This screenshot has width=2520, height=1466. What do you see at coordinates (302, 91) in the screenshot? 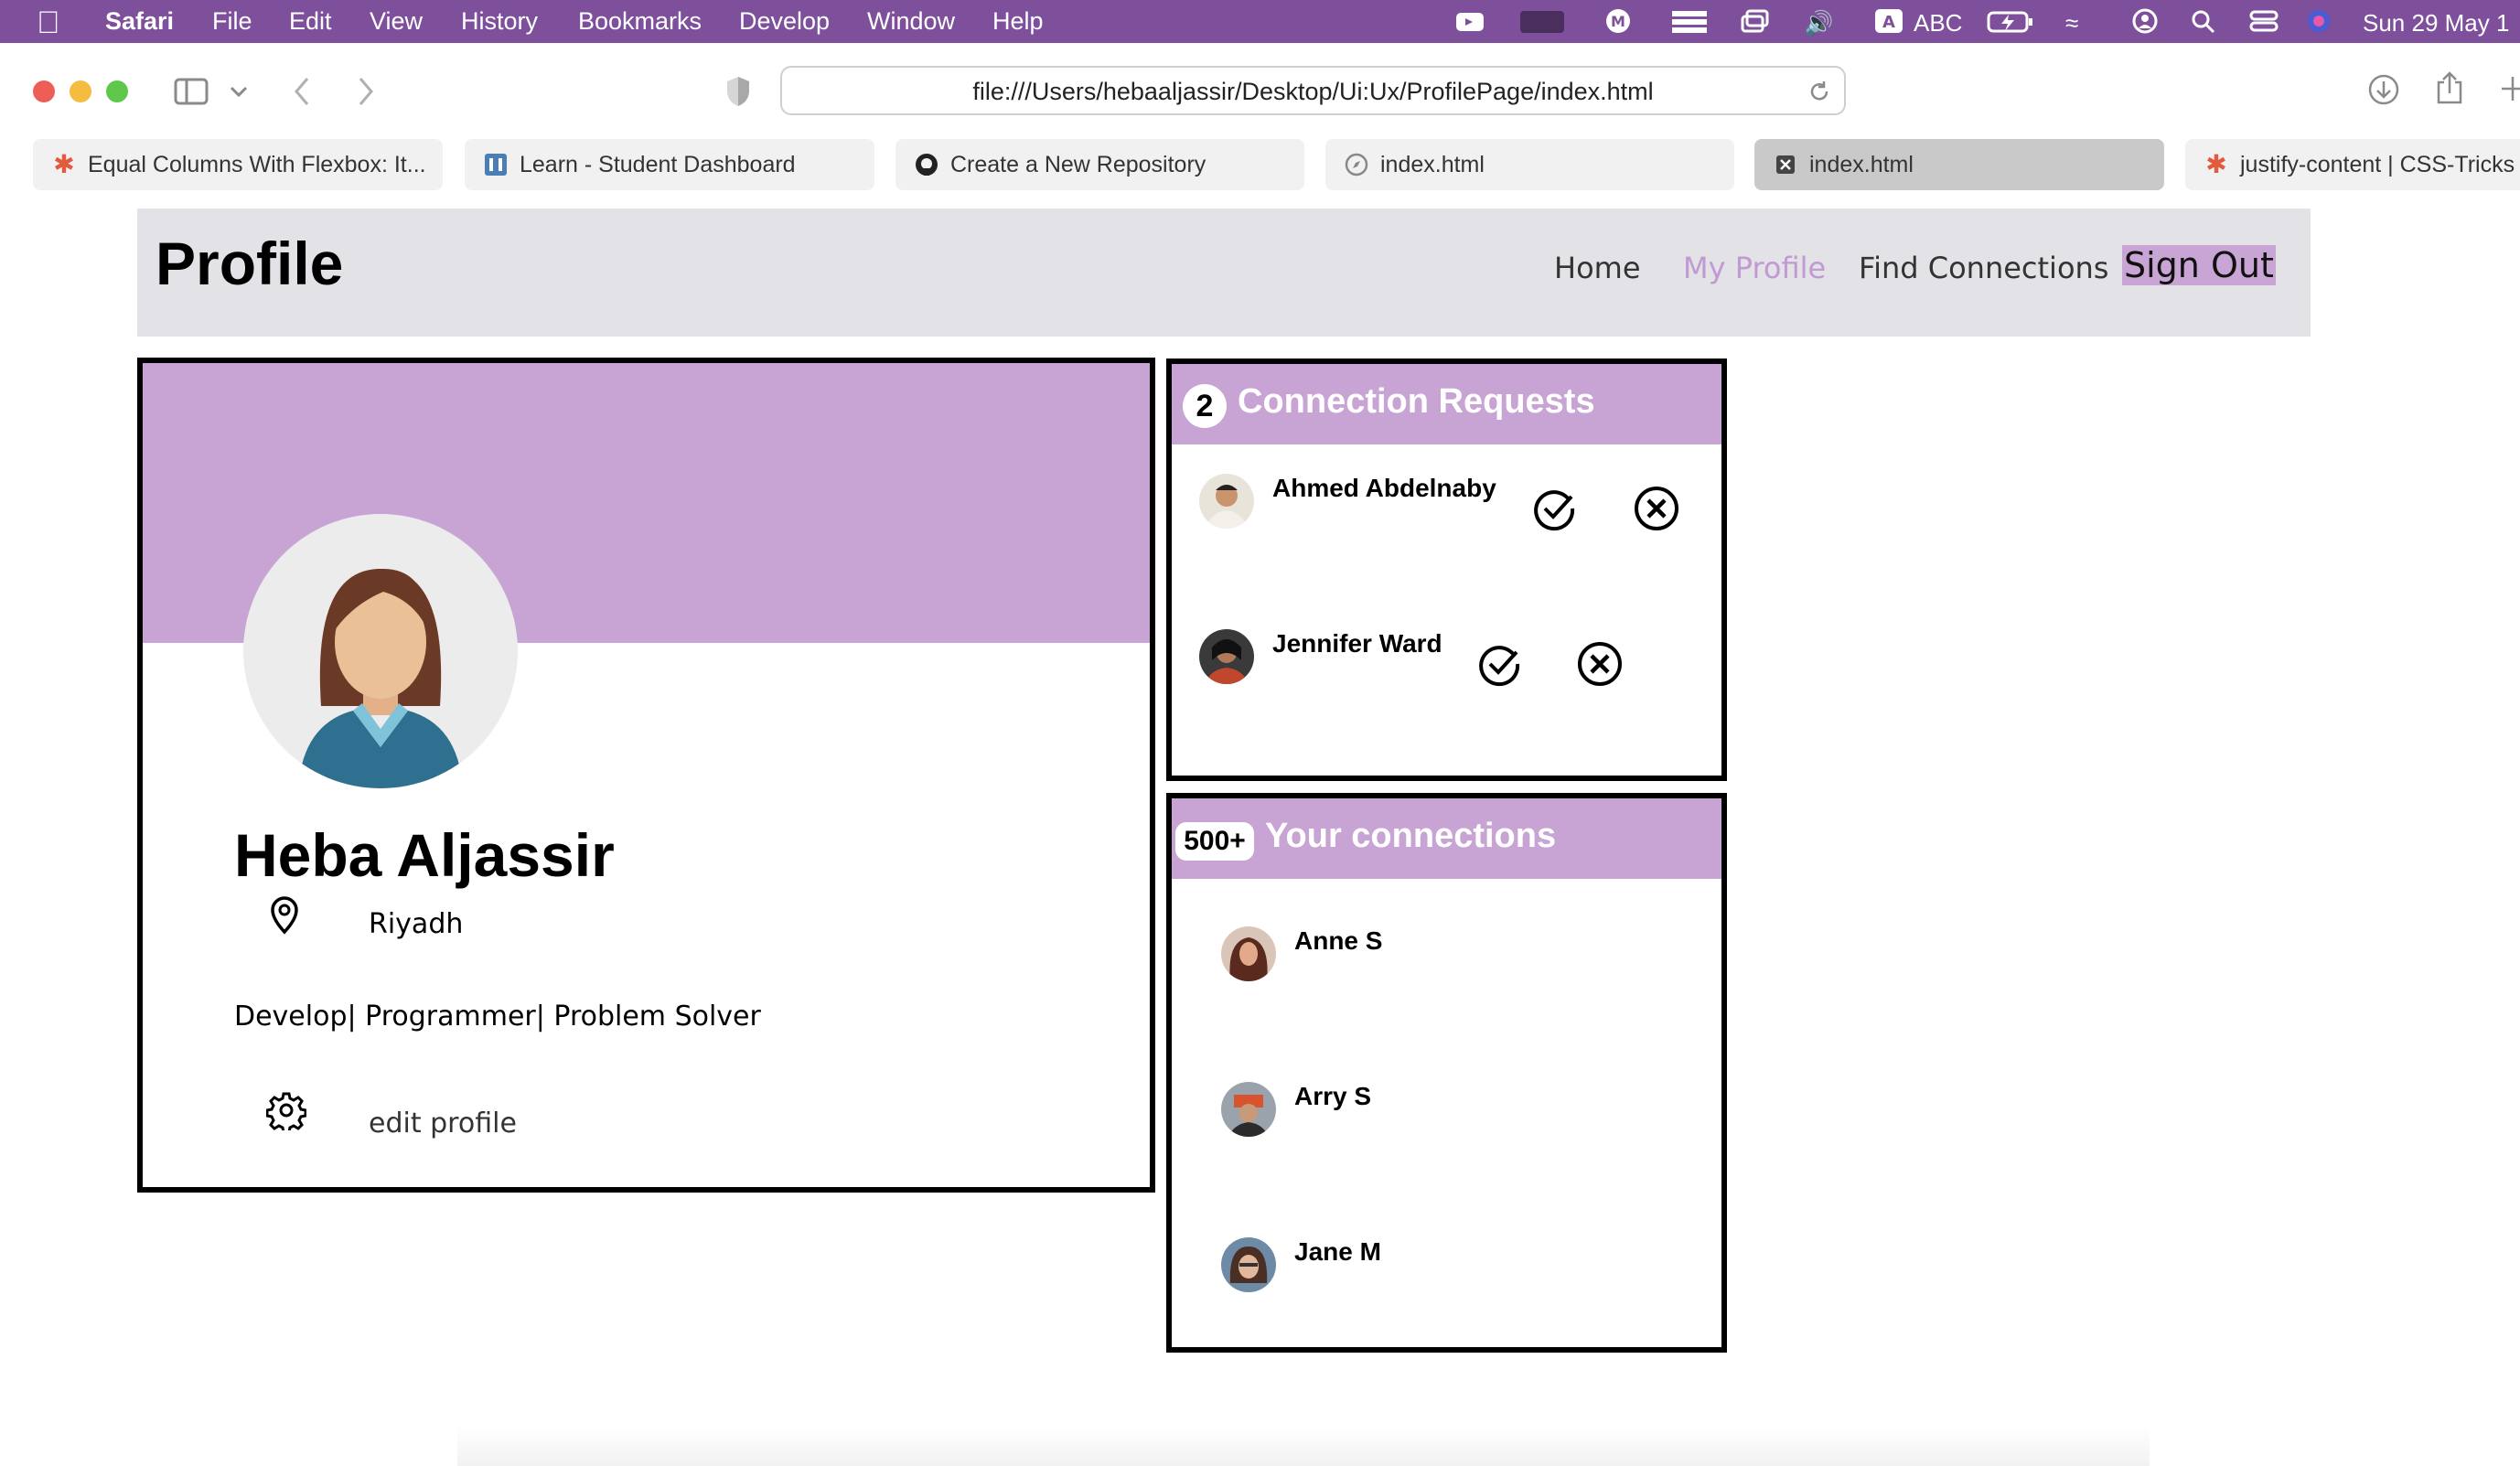
I see `back-arrow-icon` at bounding box center [302, 91].